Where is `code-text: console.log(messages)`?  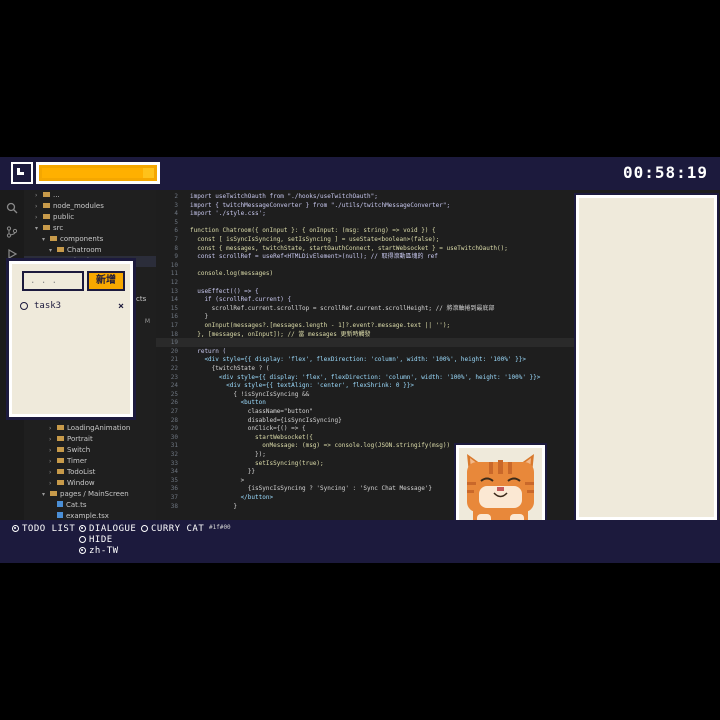
code-text: console.log(messages) is located at coordinates (232, 274).